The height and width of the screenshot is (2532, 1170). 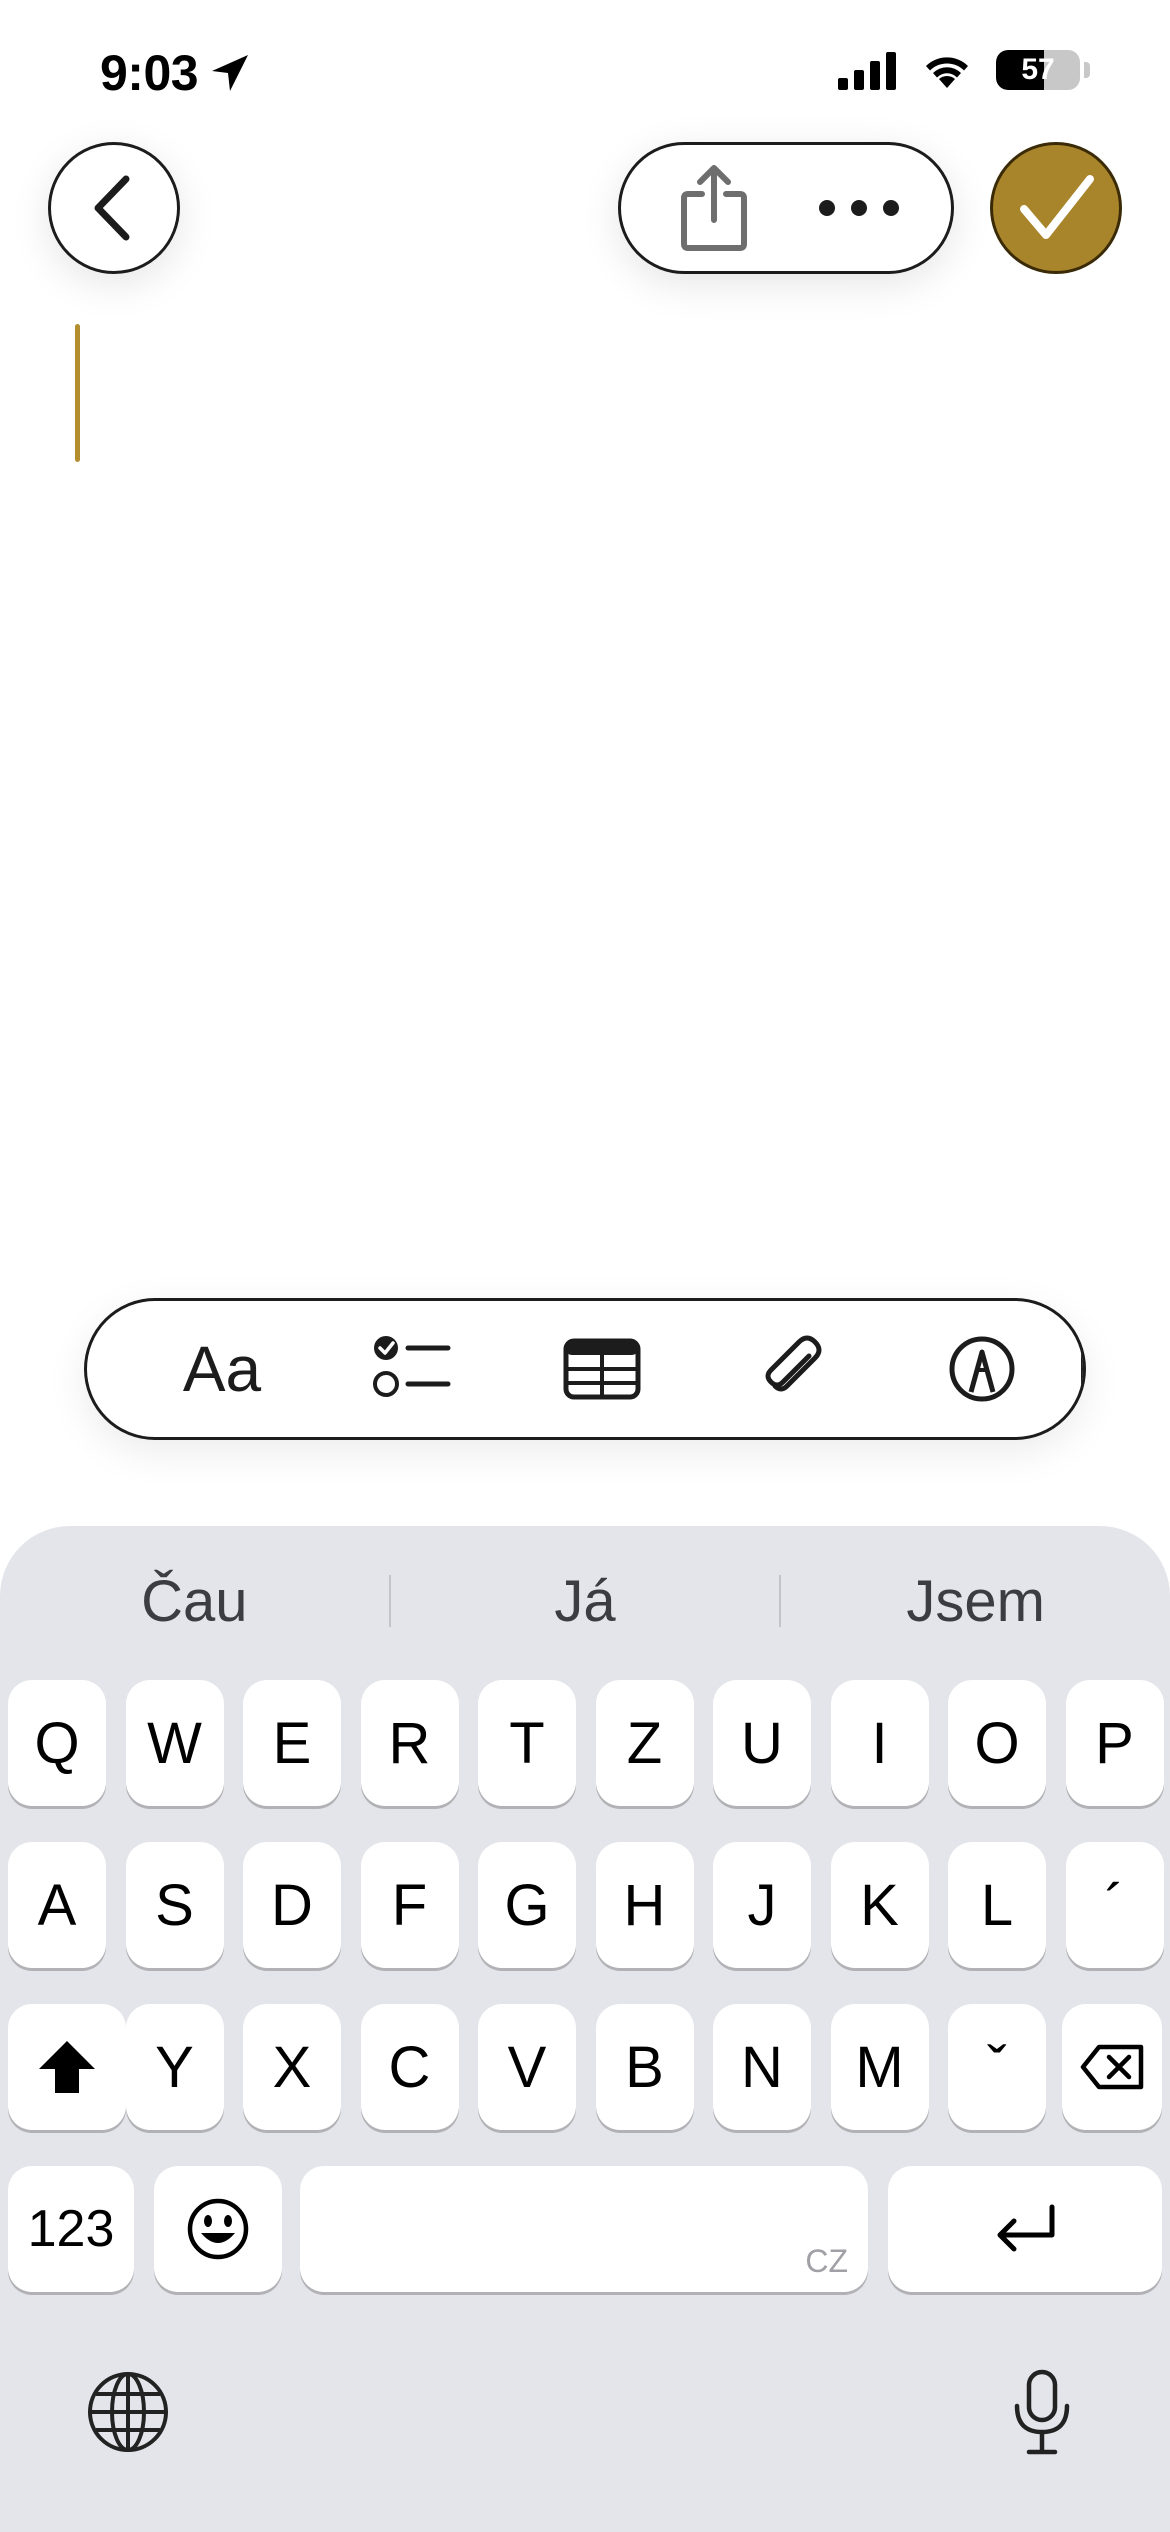 I want to click on return-icon, so click(x=1026, y=2228).